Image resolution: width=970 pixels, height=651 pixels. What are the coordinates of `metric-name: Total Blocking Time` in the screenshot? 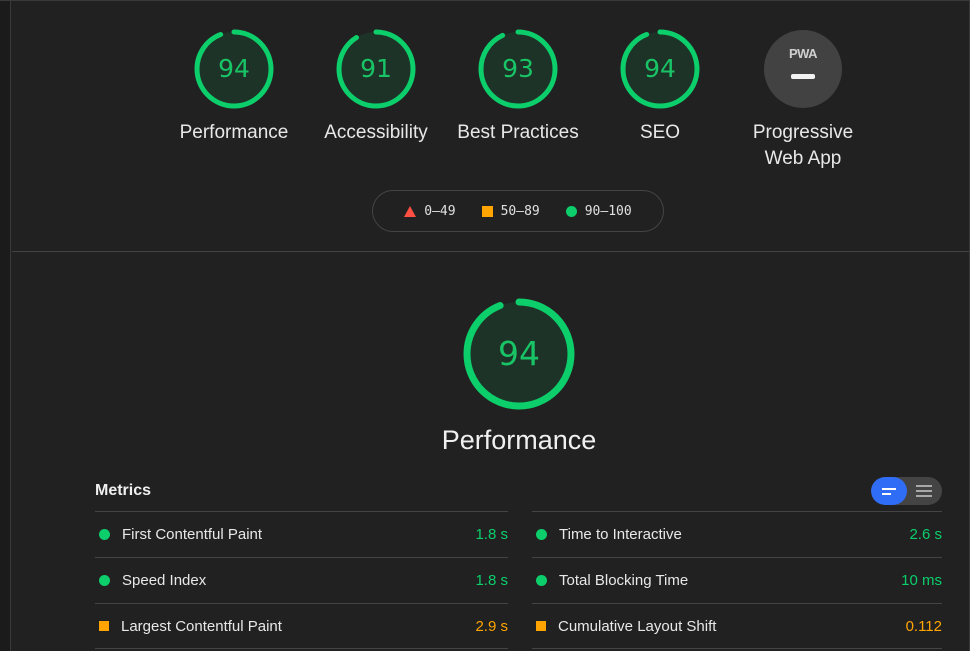 It's located at (624, 580).